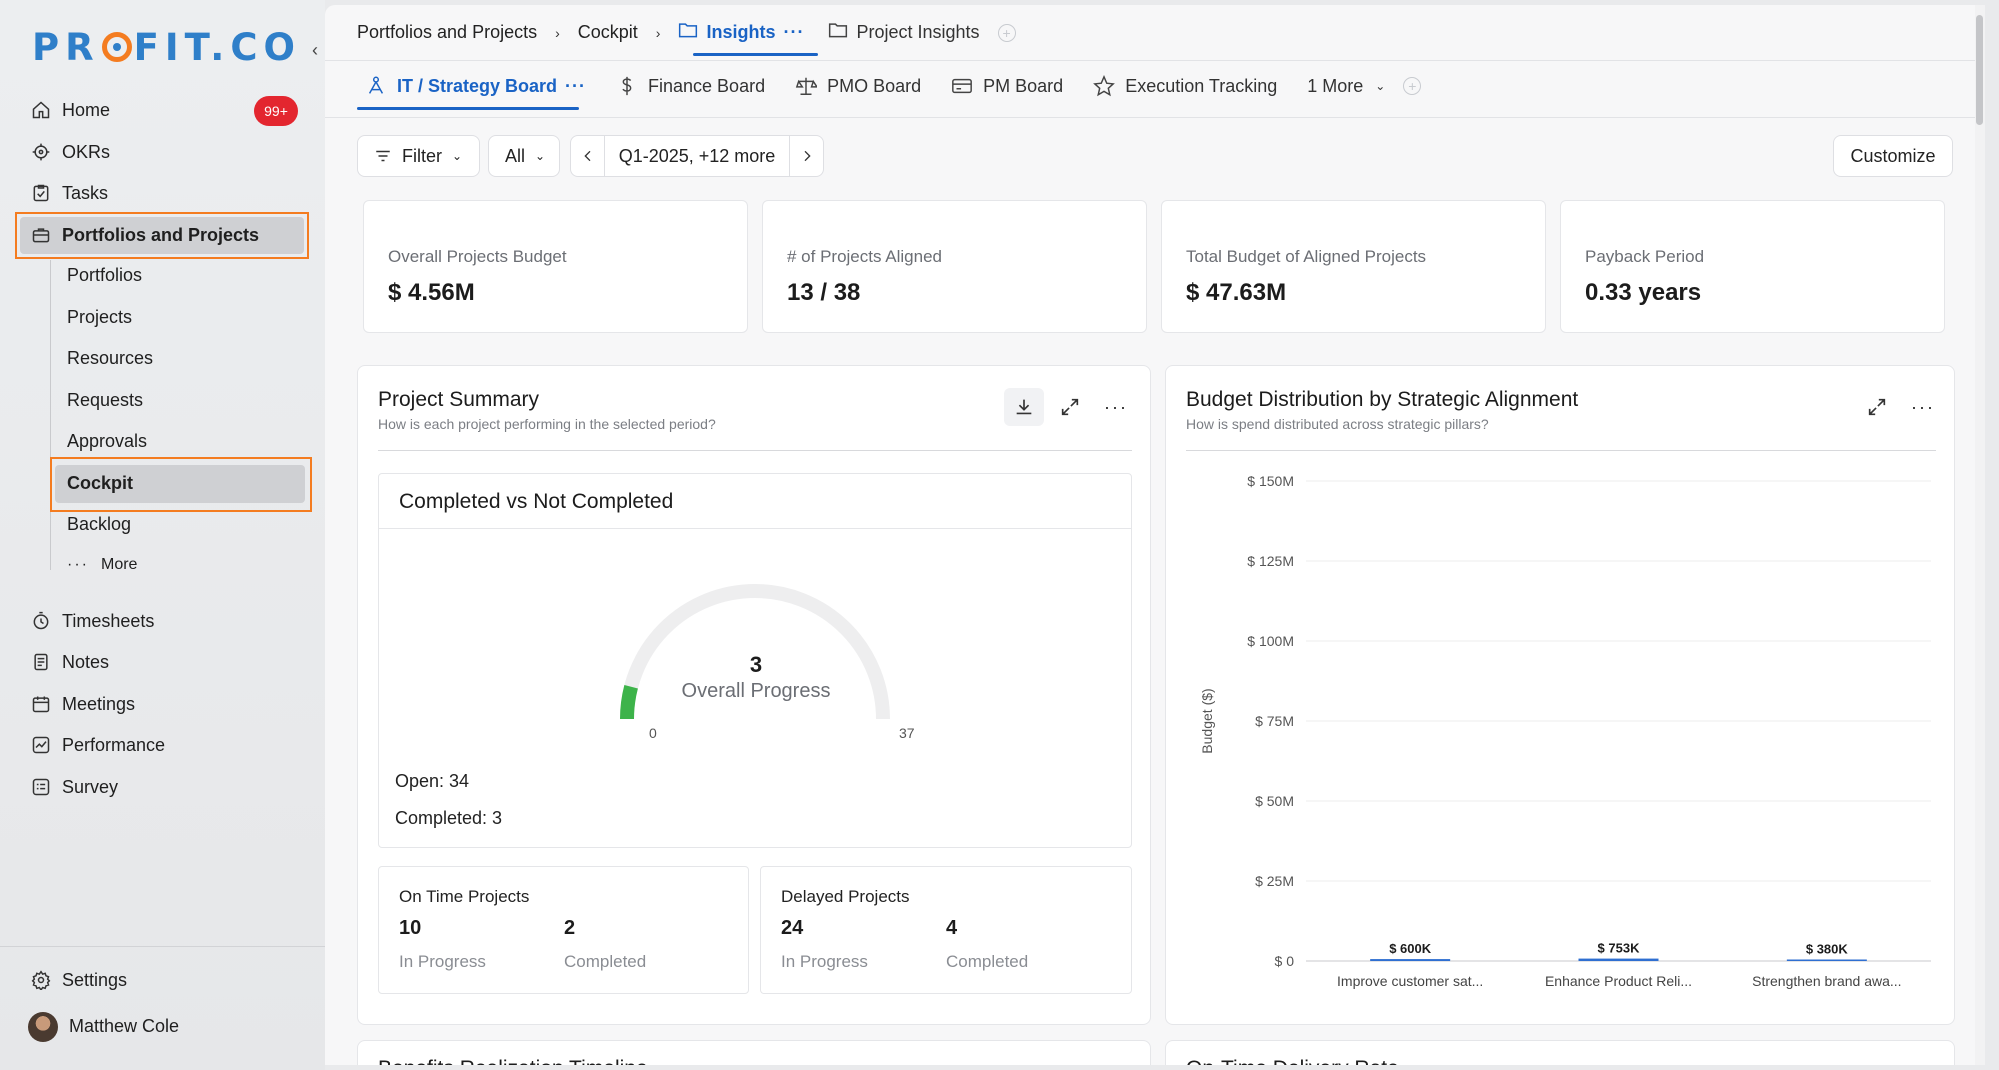  I want to click on nav-label: Performance, so click(114, 744).